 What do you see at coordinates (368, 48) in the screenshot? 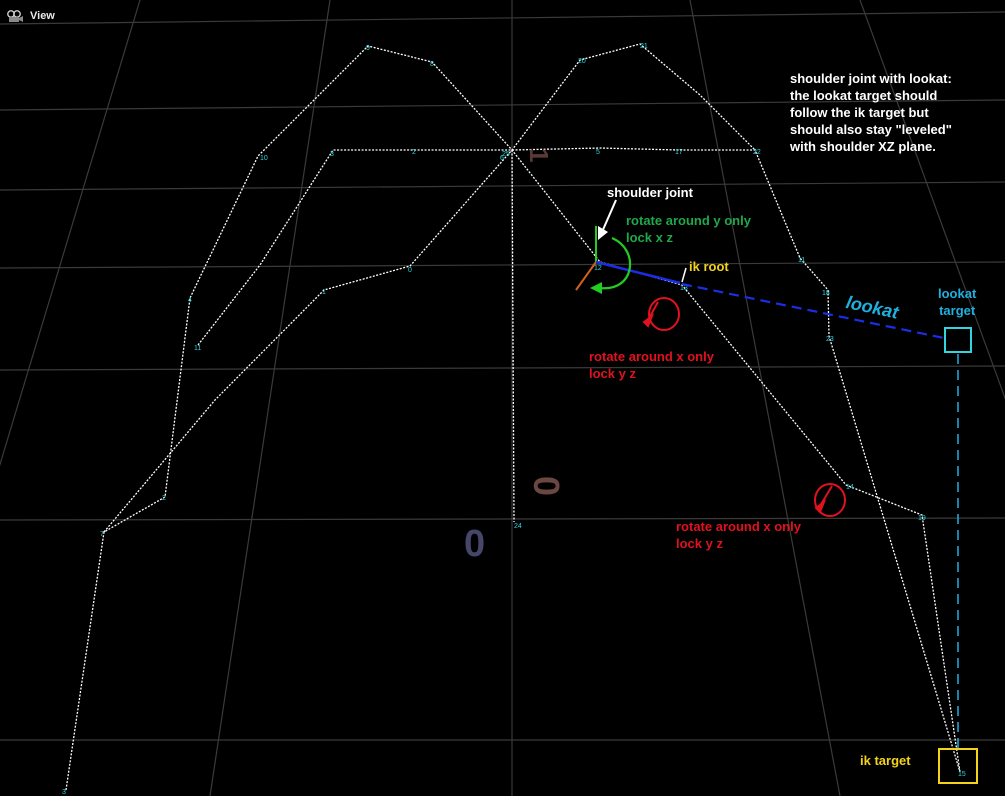
I see `joint-label: 9` at bounding box center [368, 48].